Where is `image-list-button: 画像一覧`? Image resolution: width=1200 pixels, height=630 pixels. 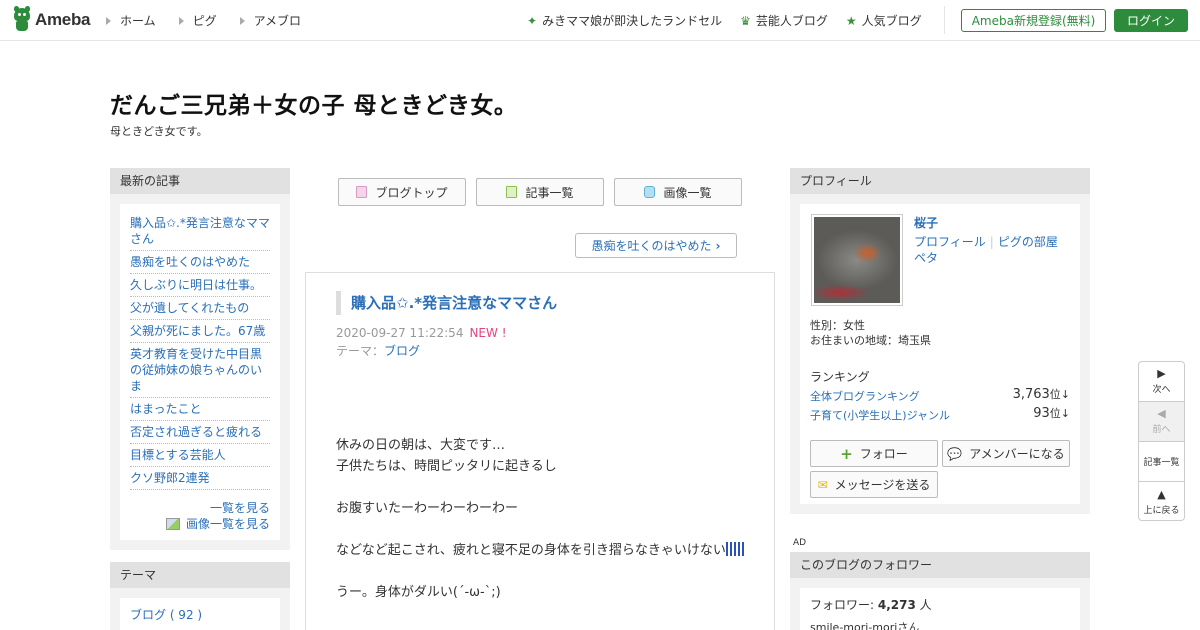 image-list-button: 画像一覧 is located at coordinates (678, 192).